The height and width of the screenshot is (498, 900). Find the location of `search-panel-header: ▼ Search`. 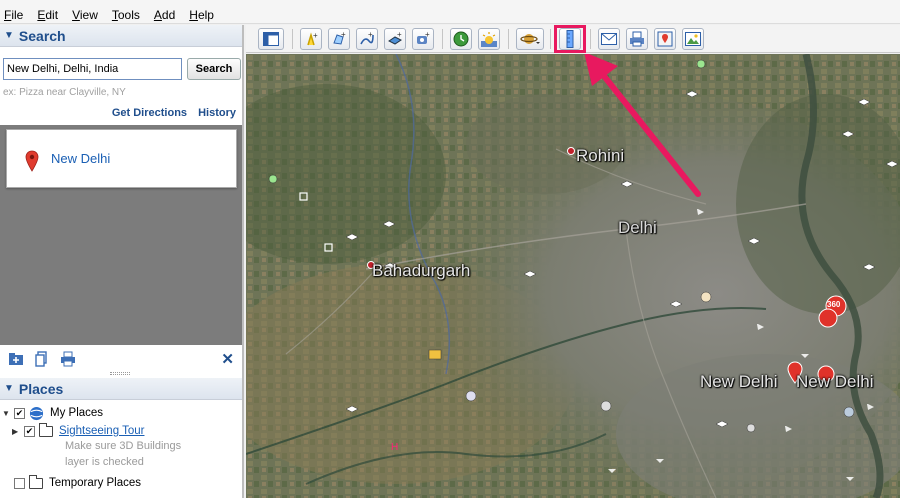

search-panel-header: ▼ Search is located at coordinates (121, 36).